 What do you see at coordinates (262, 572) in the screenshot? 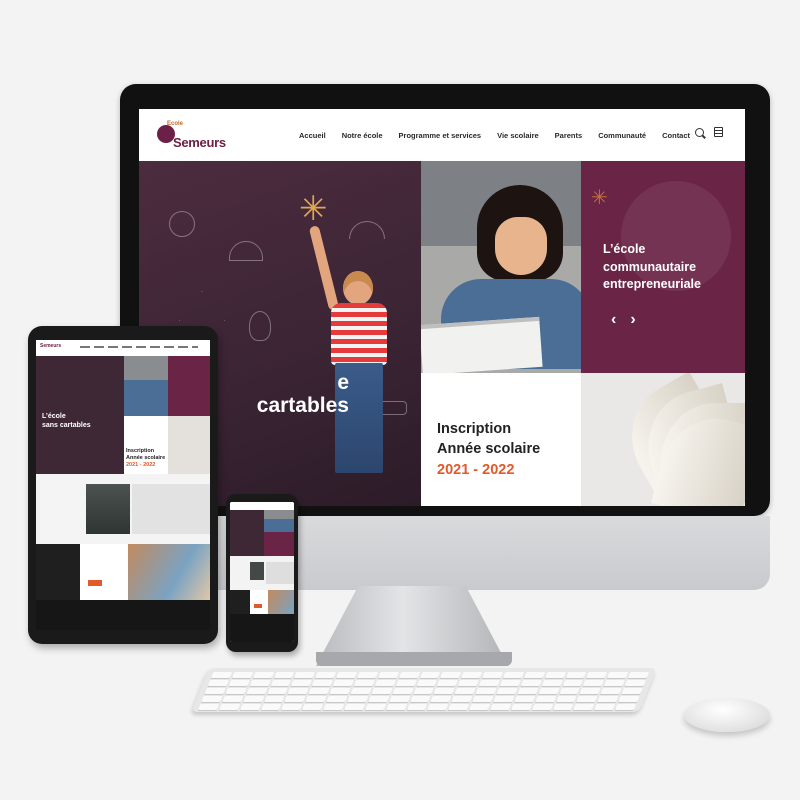
I see `phone-screen` at bounding box center [262, 572].